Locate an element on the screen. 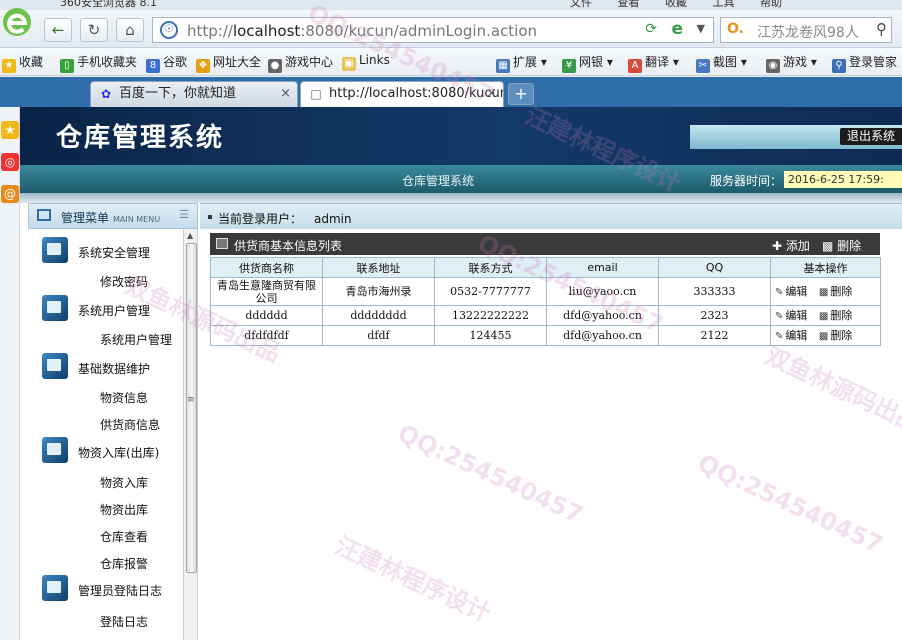  search-engine-icon: O. is located at coordinates (735, 29).